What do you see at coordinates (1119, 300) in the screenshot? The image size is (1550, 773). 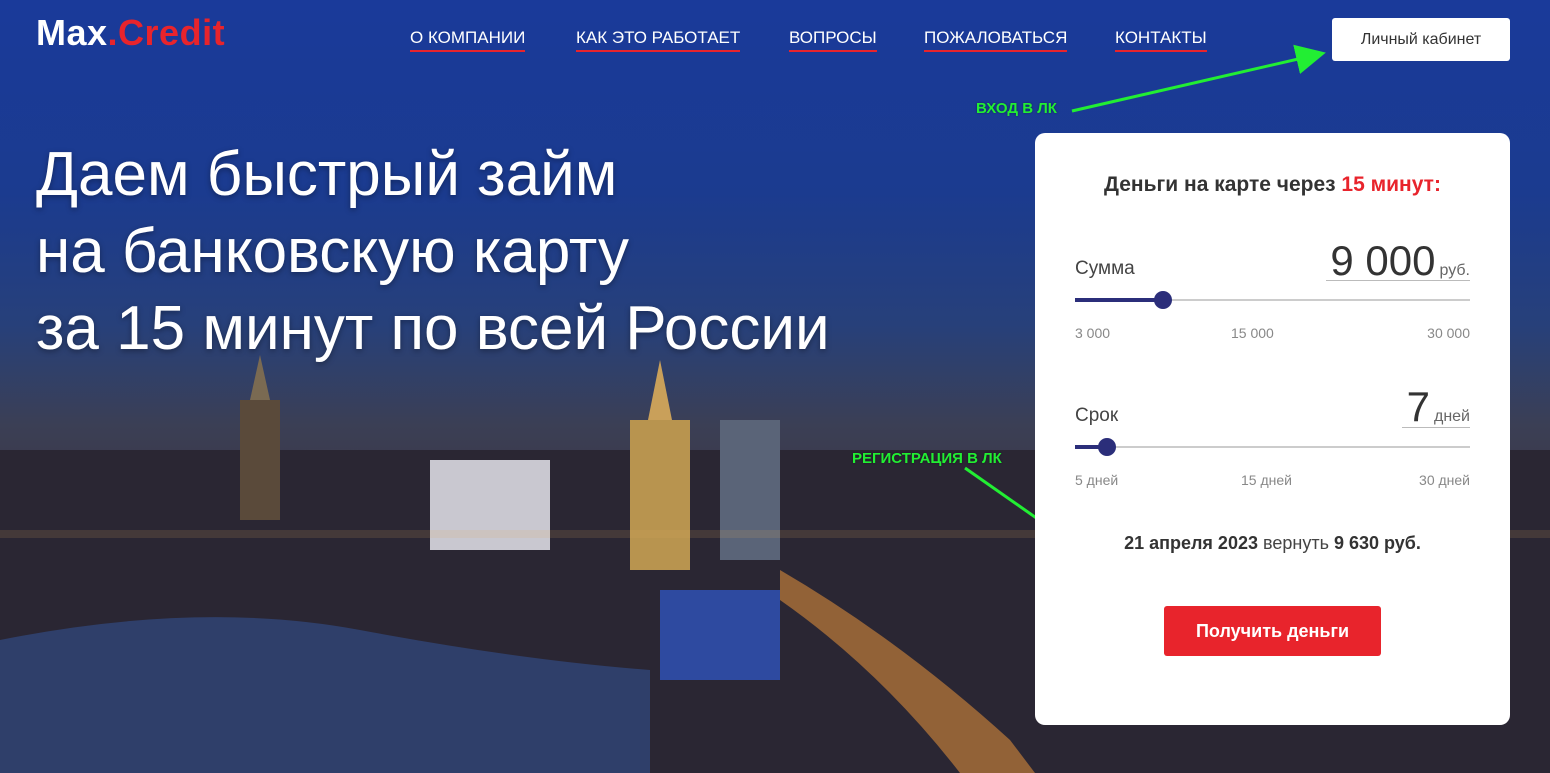 I see `amount-slider-fill` at bounding box center [1119, 300].